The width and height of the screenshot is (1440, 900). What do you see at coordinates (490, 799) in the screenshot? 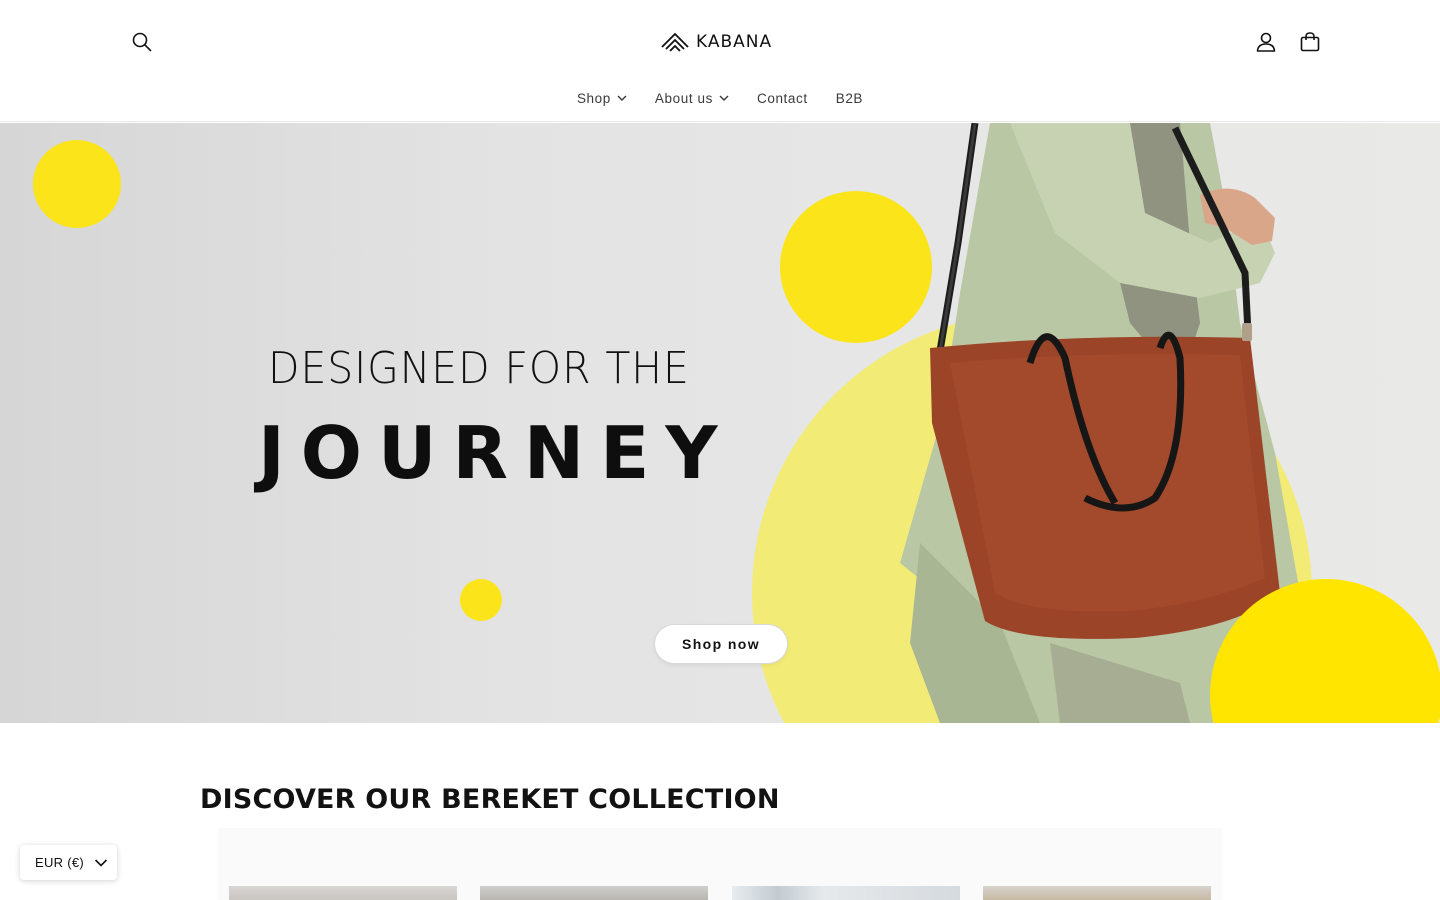
I see `collection-heading: DISCOVER OUR BEREKET COLLECTION` at bounding box center [490, 799].